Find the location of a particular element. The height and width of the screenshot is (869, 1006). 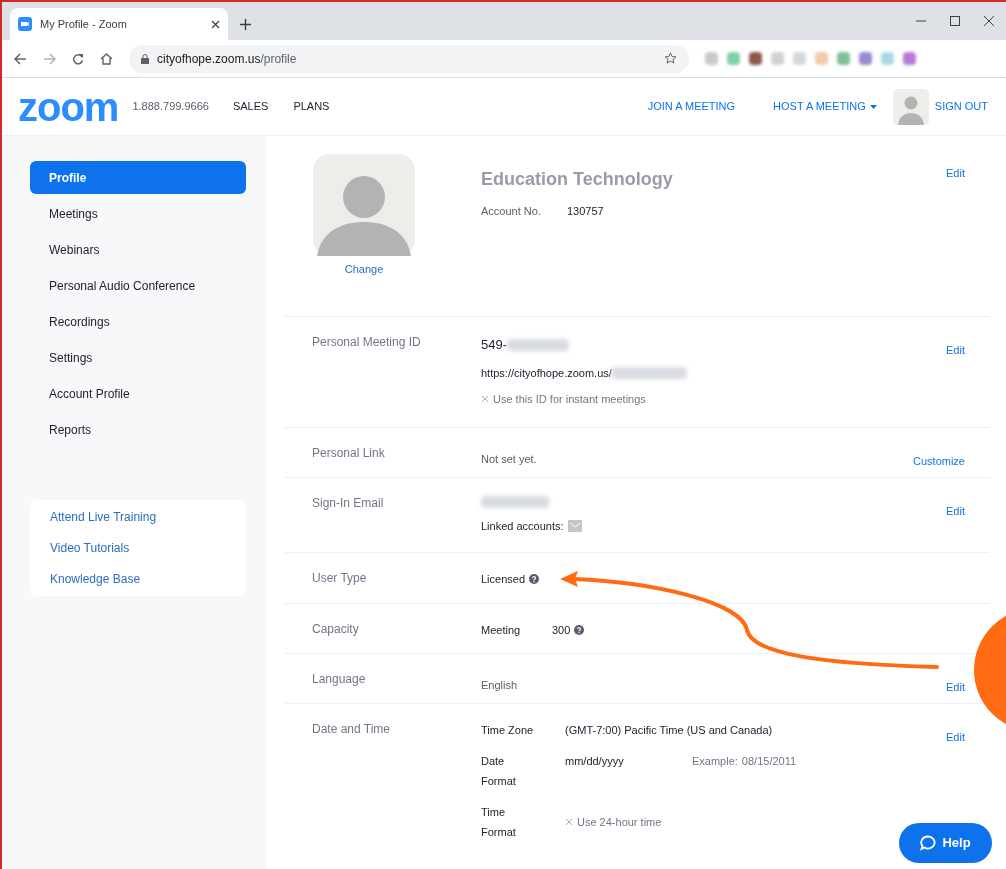

date-format-label: Format is located at coordinates (499, 781).